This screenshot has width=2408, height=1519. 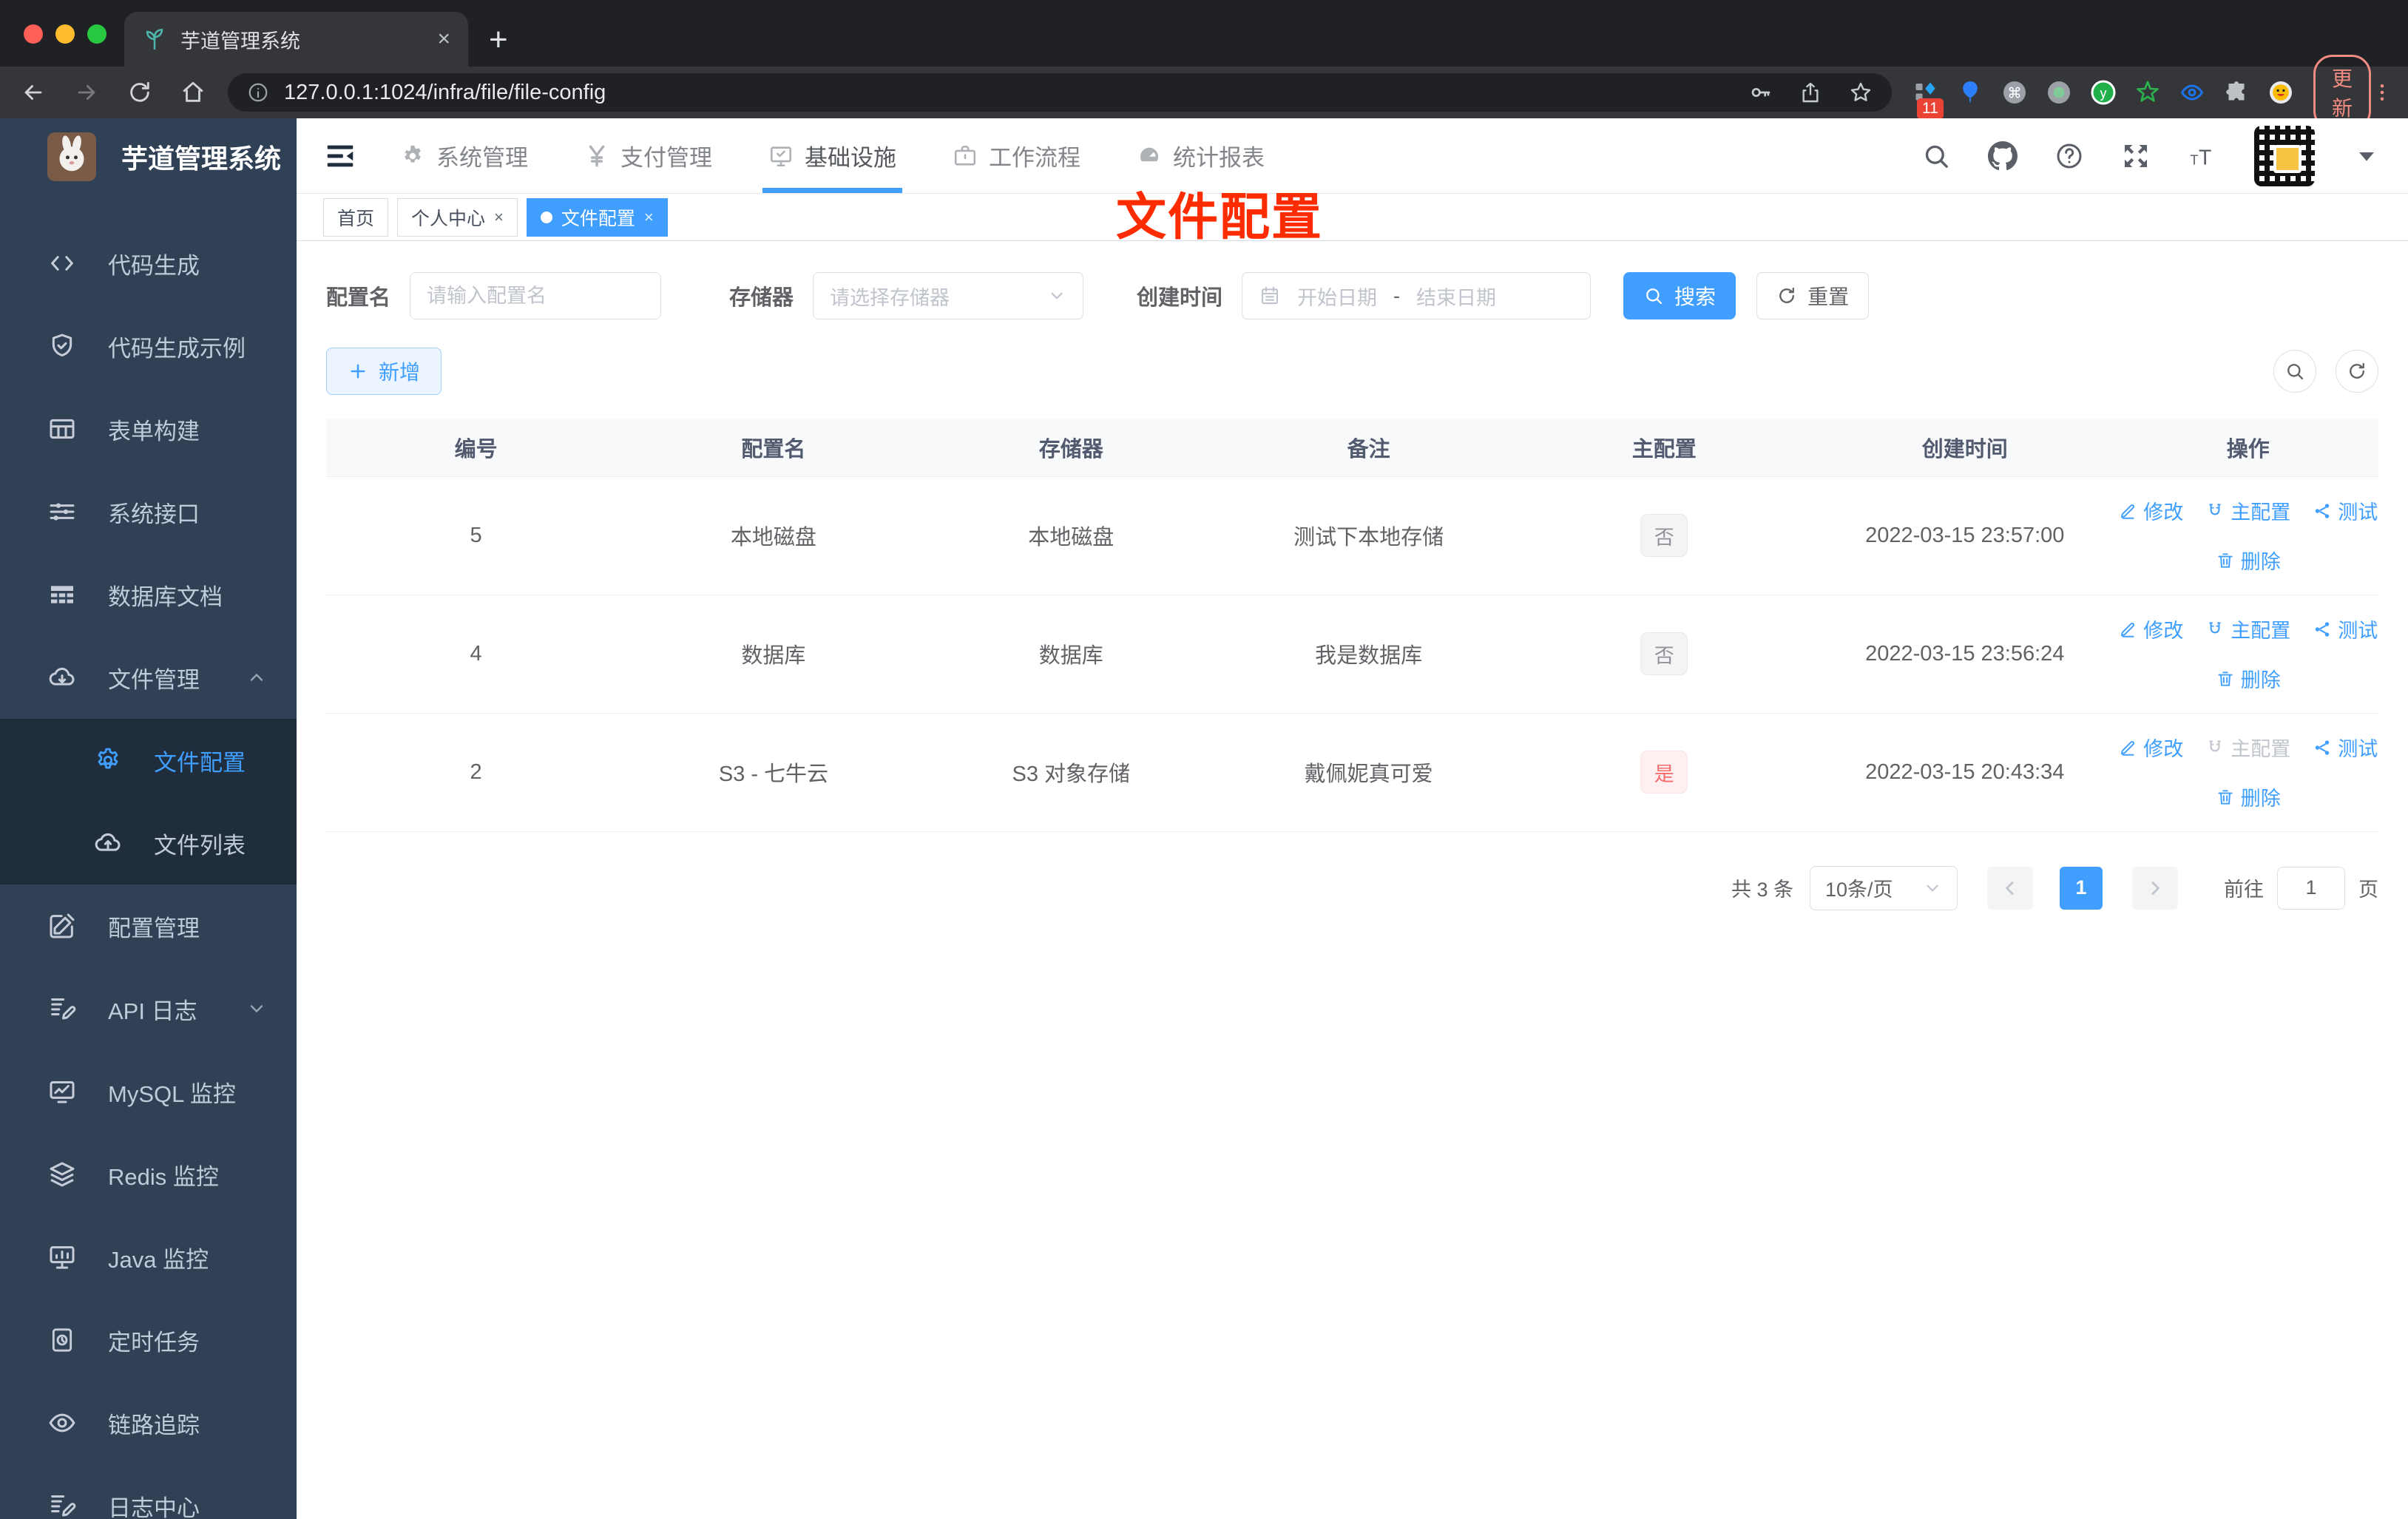 What do you see at coordinates (2294, 371) in the screenshot?
I see `toggle-search-button` at bounding box center [2294, 371].